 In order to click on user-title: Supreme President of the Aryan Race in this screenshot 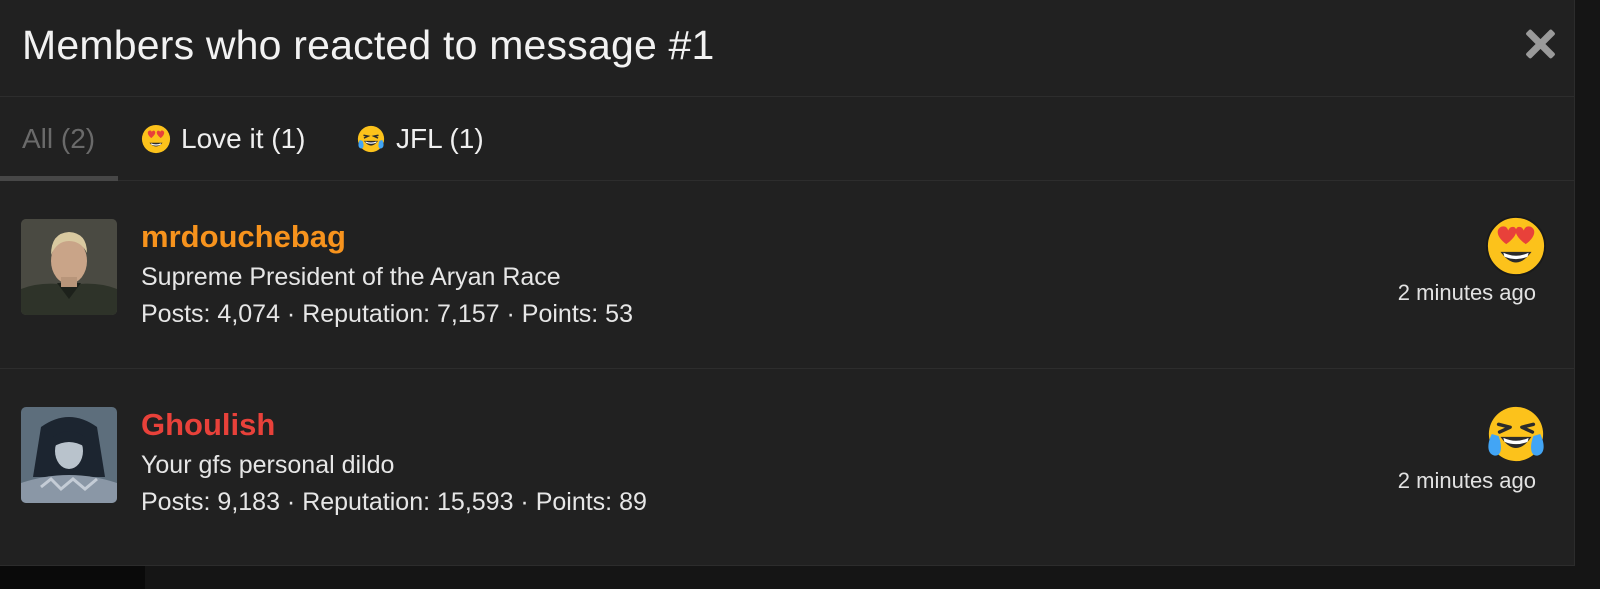, I will do `click(351, 277)`.